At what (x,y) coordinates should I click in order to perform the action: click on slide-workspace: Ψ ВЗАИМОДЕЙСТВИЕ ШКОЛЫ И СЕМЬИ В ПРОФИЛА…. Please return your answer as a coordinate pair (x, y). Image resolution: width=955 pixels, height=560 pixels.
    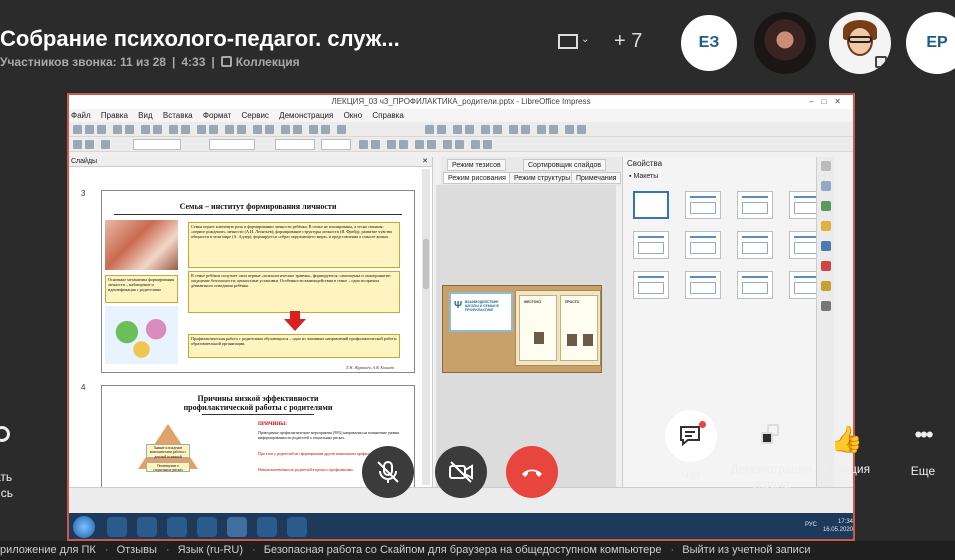
    Looking at the image, I should click on (526, 336).